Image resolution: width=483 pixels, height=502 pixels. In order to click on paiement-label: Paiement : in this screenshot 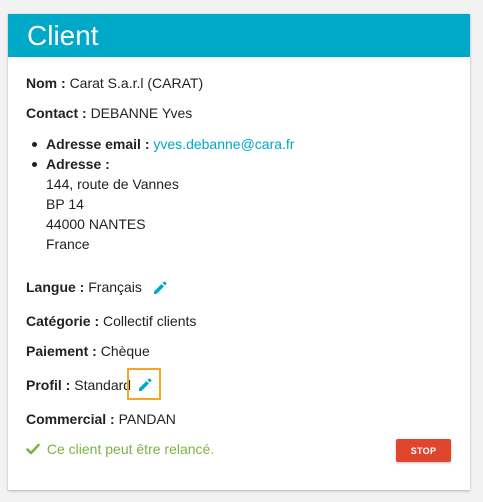, I will do `click(61, 351)`.